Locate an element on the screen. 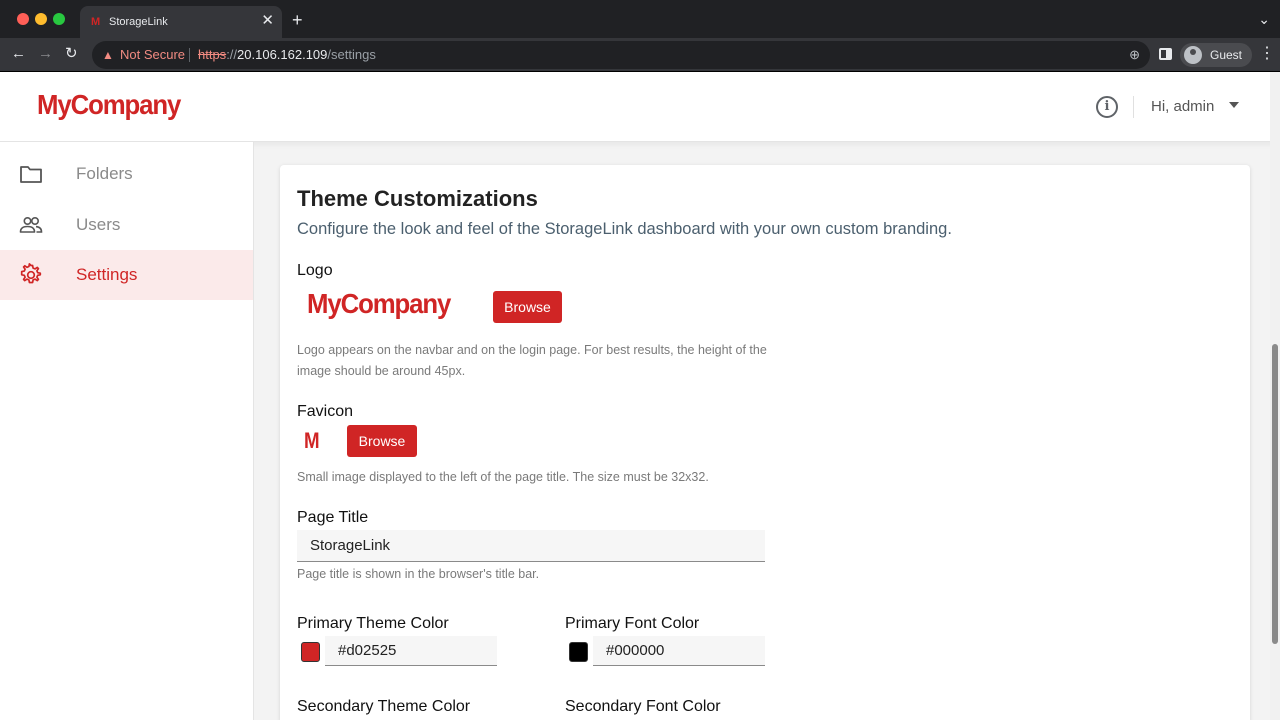 The image size is (1280, 720). close-window-button is located at coordinates (23, 19).